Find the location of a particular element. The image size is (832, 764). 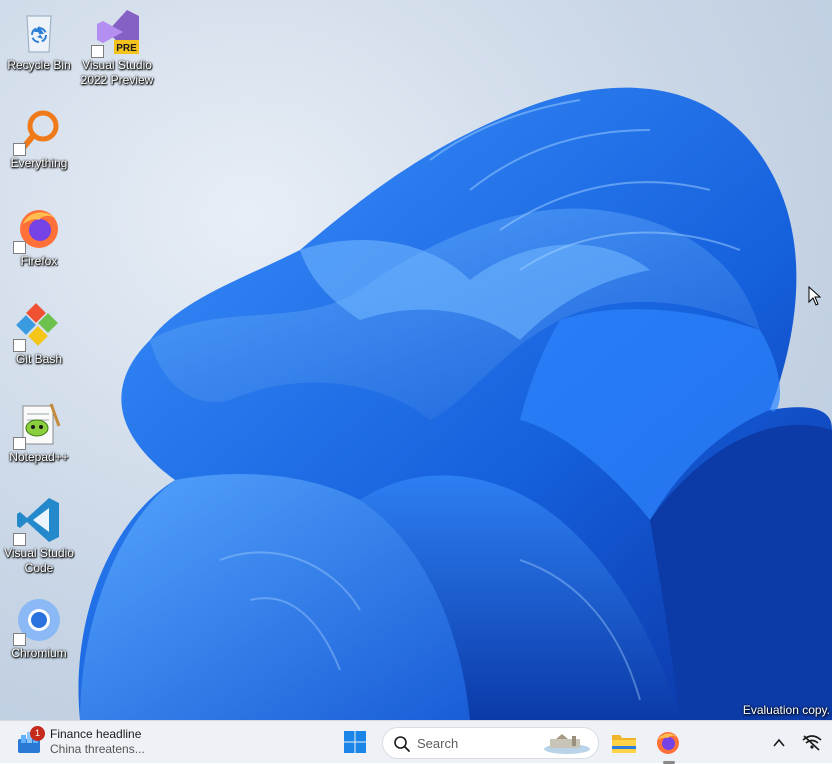

desktop-icon-label: Notepad++ is located at coordinates (39, 457).